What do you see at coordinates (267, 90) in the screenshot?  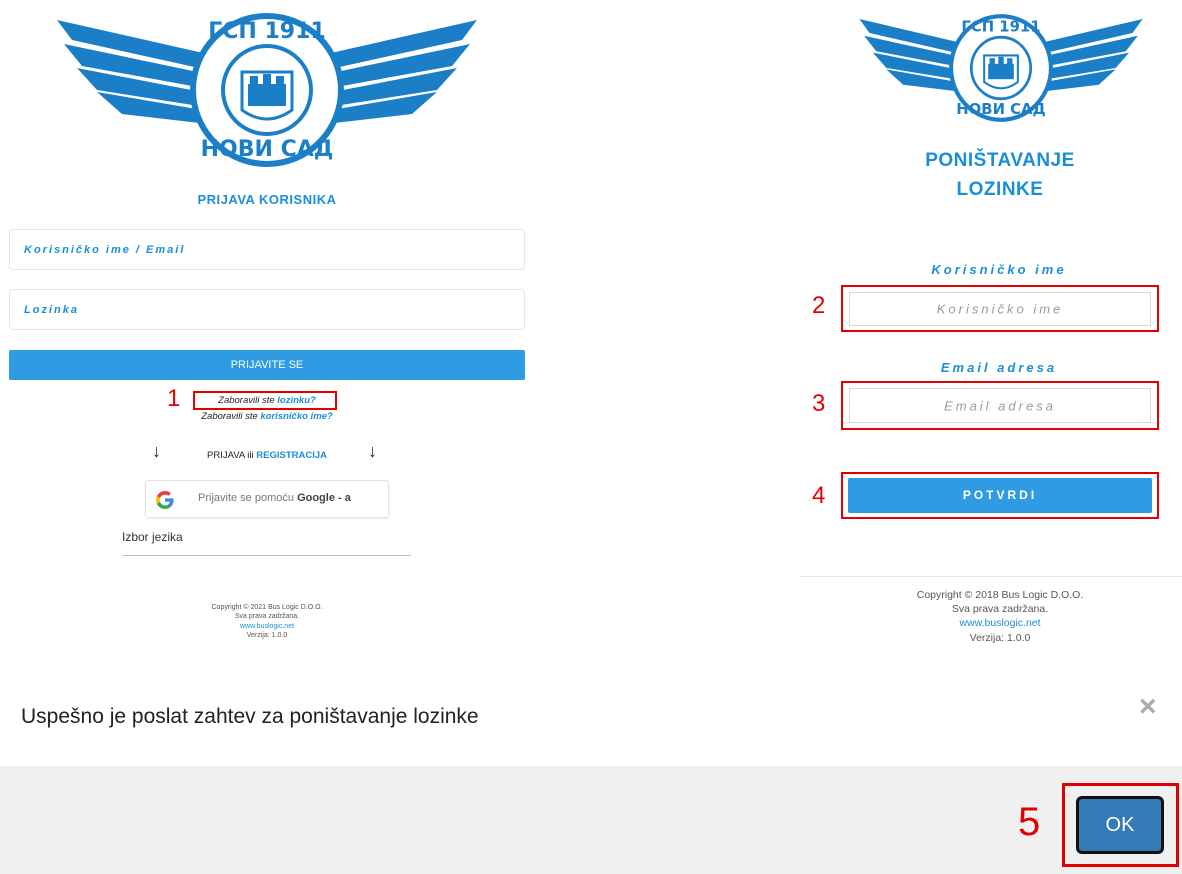 I see `logo-left: ГСП 1911 НОВИ САД` at bounding box center [267, 90].